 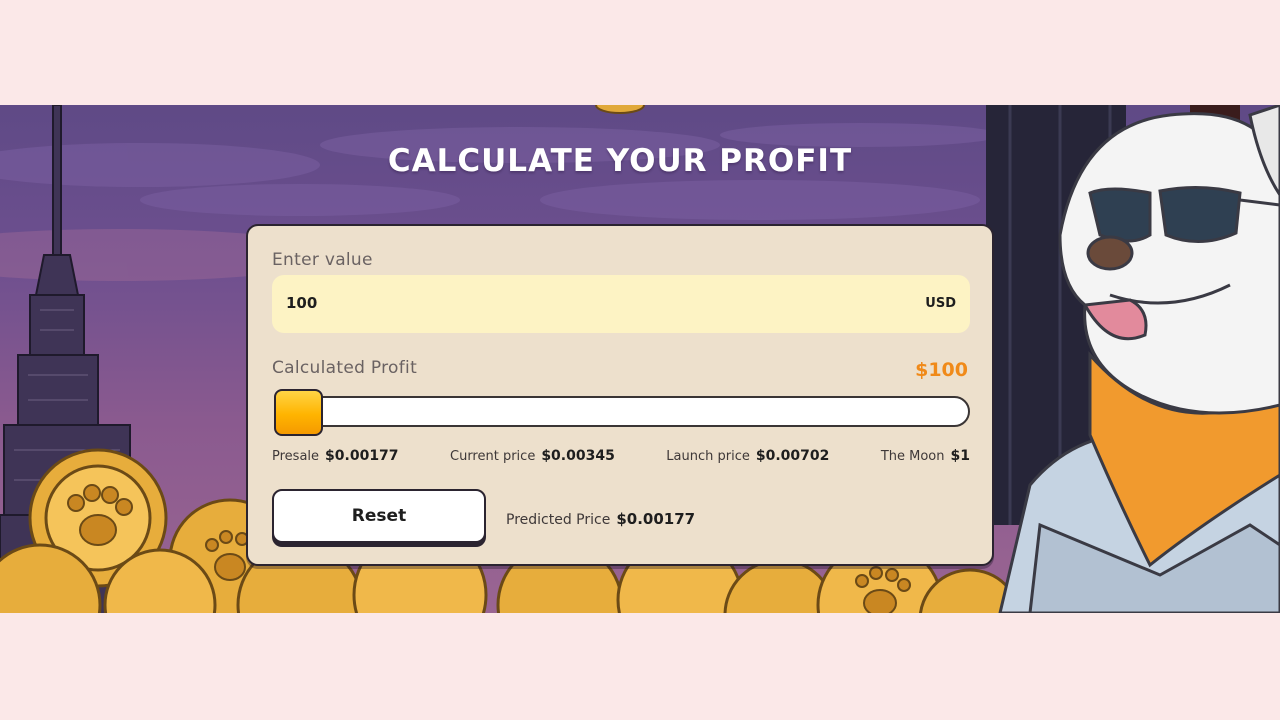 I want to click on stage-current: Current price $0.00345, so click(x=532, y=454).